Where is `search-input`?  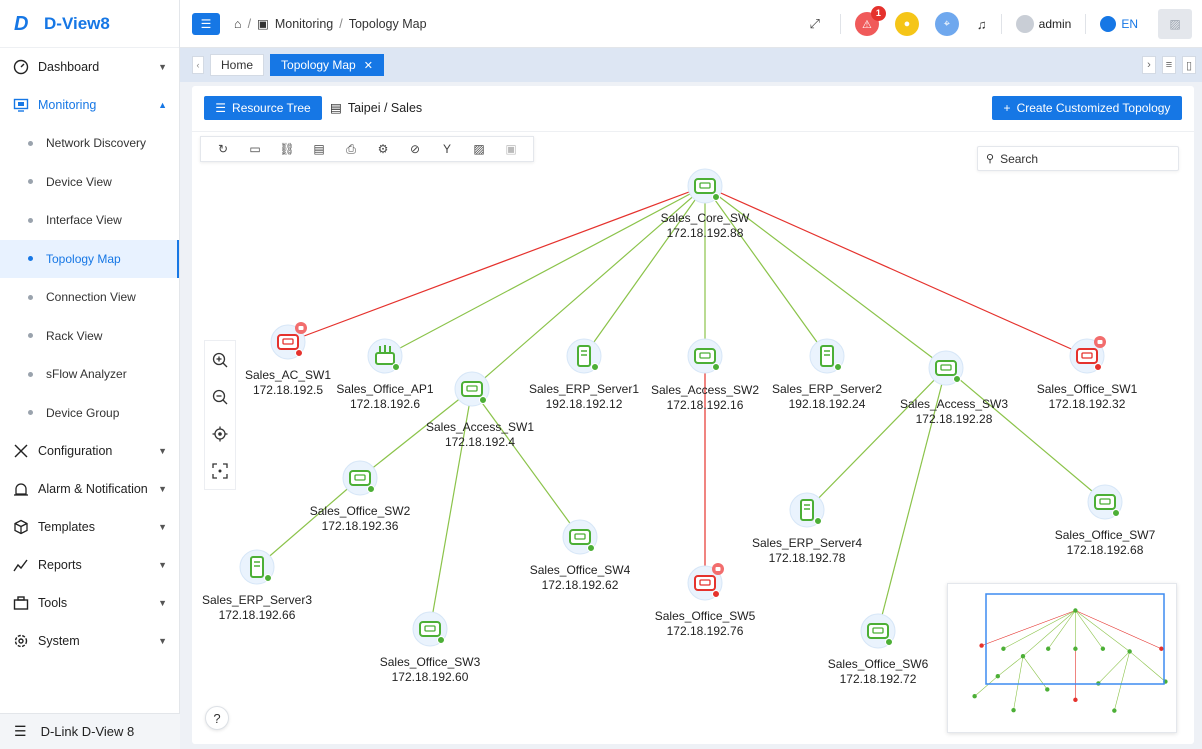 search-input is located at coordinates (1080, 158).